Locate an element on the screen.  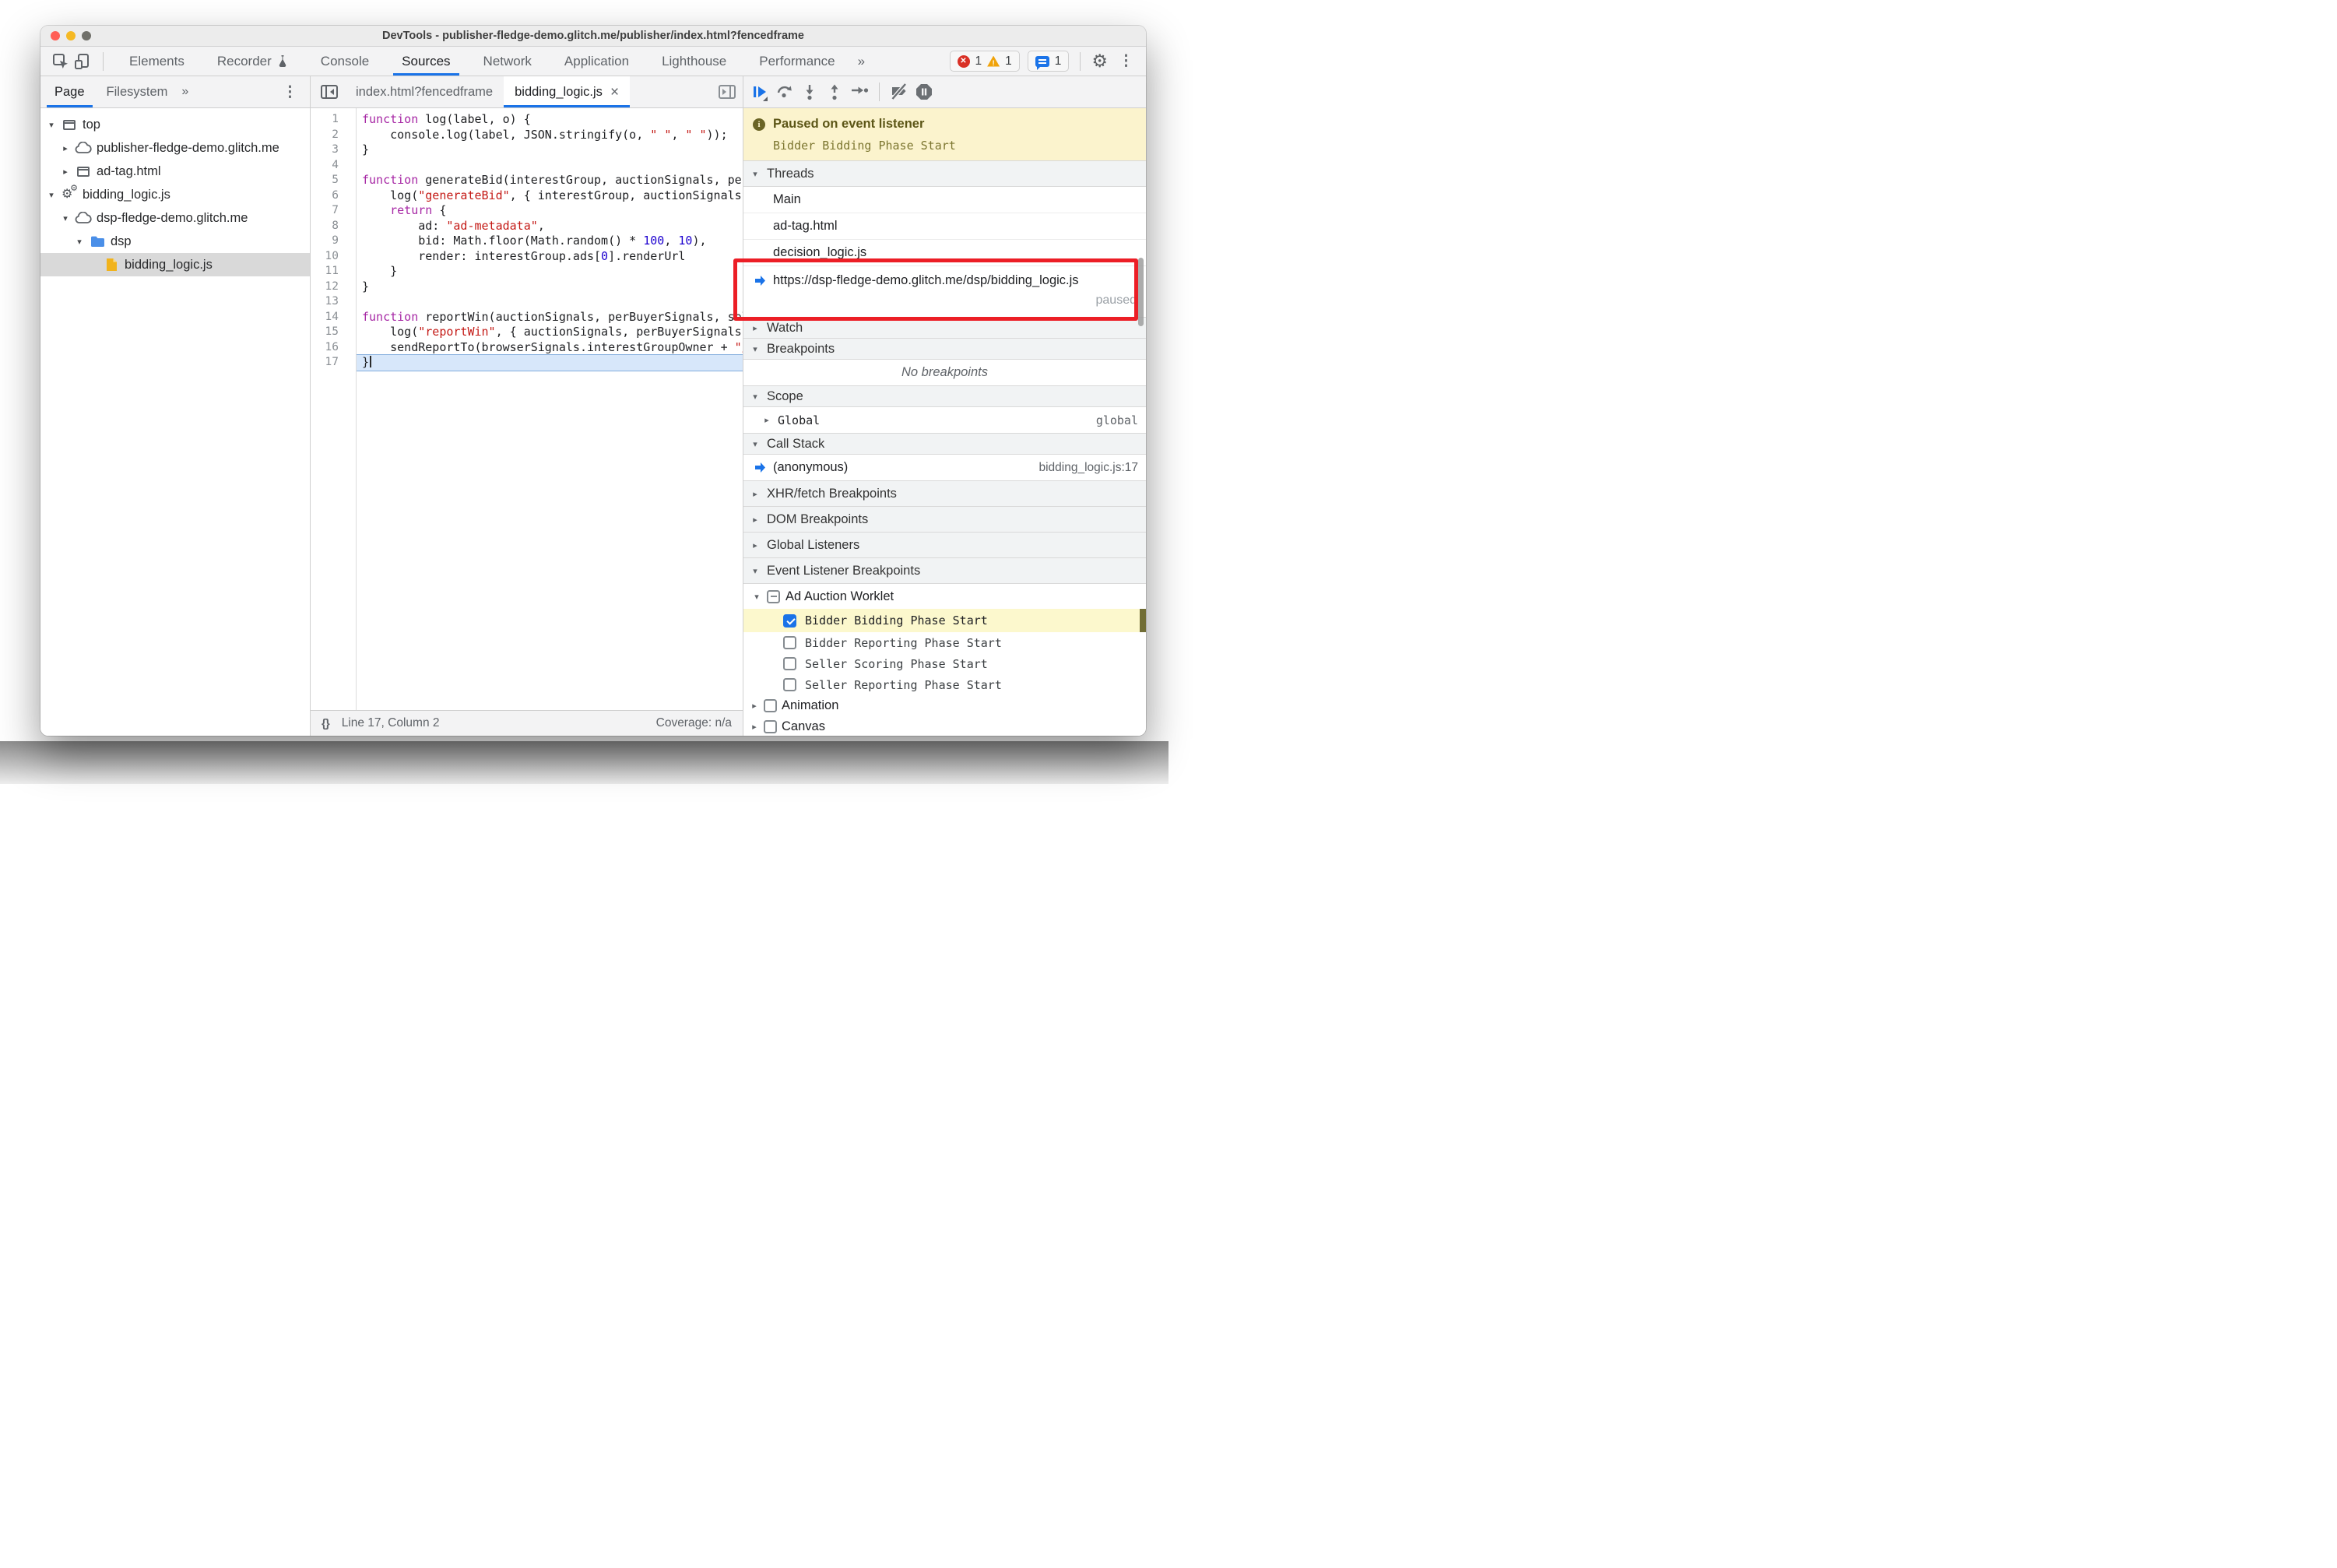
thread-ad-tag: ad-tag.html is located at coordinates (944, 226).